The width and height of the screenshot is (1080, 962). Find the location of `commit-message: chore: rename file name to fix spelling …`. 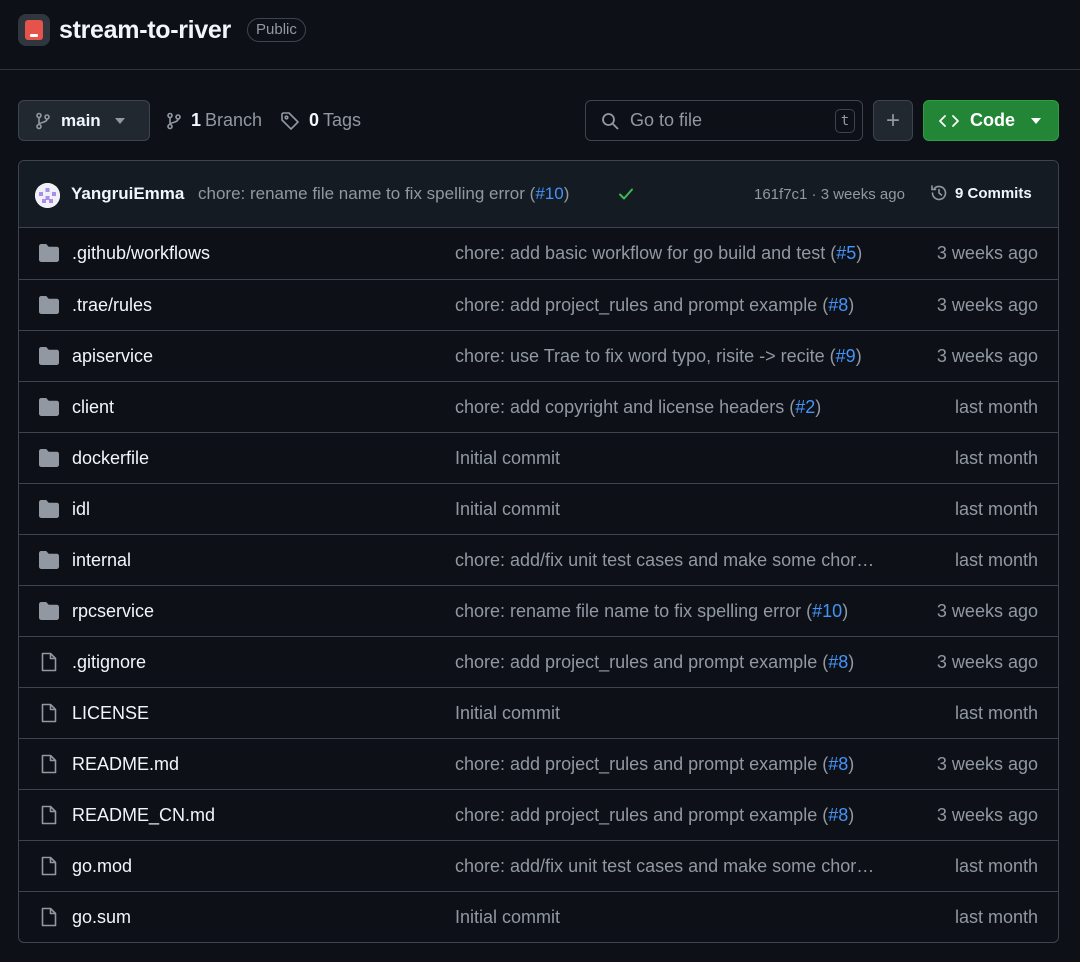

commit-message: chore: rename file name to fix spelling … is located at coordinates (383, 194).